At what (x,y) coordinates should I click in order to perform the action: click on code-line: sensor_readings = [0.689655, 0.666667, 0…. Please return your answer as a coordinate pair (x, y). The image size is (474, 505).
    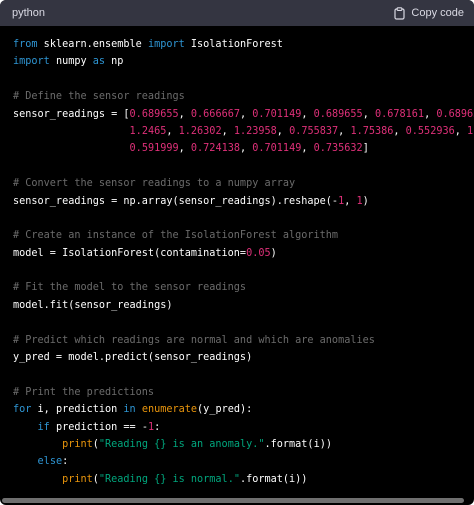
    Looking at the image, I should click on (243, 114).